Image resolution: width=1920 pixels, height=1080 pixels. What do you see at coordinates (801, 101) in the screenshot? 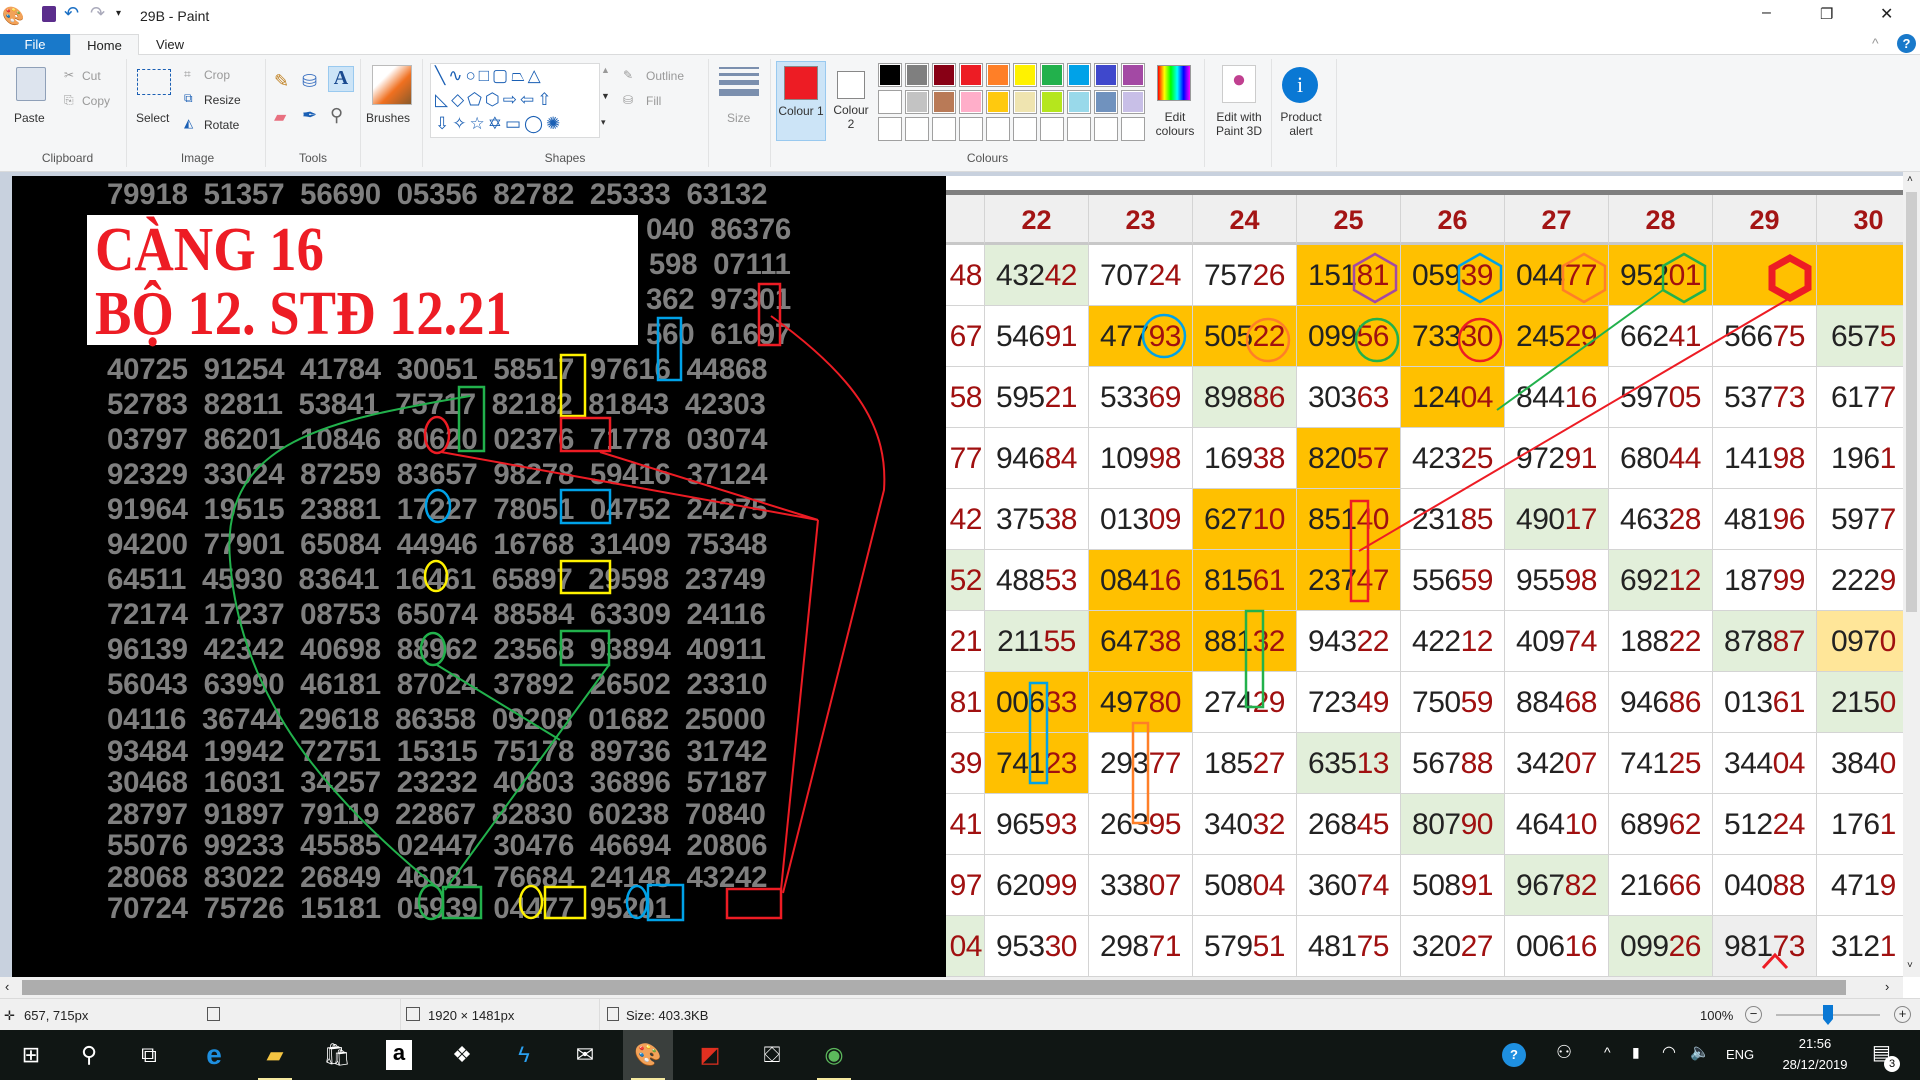
I see `colour1-button: Colour 1` at bounding box center [801, 101].